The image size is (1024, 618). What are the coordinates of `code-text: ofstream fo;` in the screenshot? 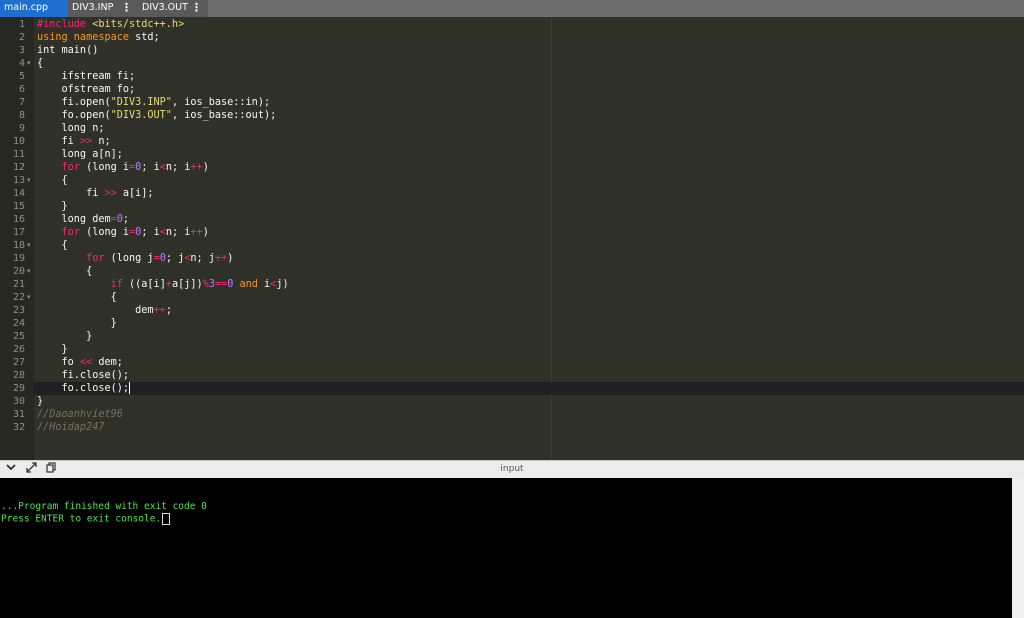 It's located at (86, 89).